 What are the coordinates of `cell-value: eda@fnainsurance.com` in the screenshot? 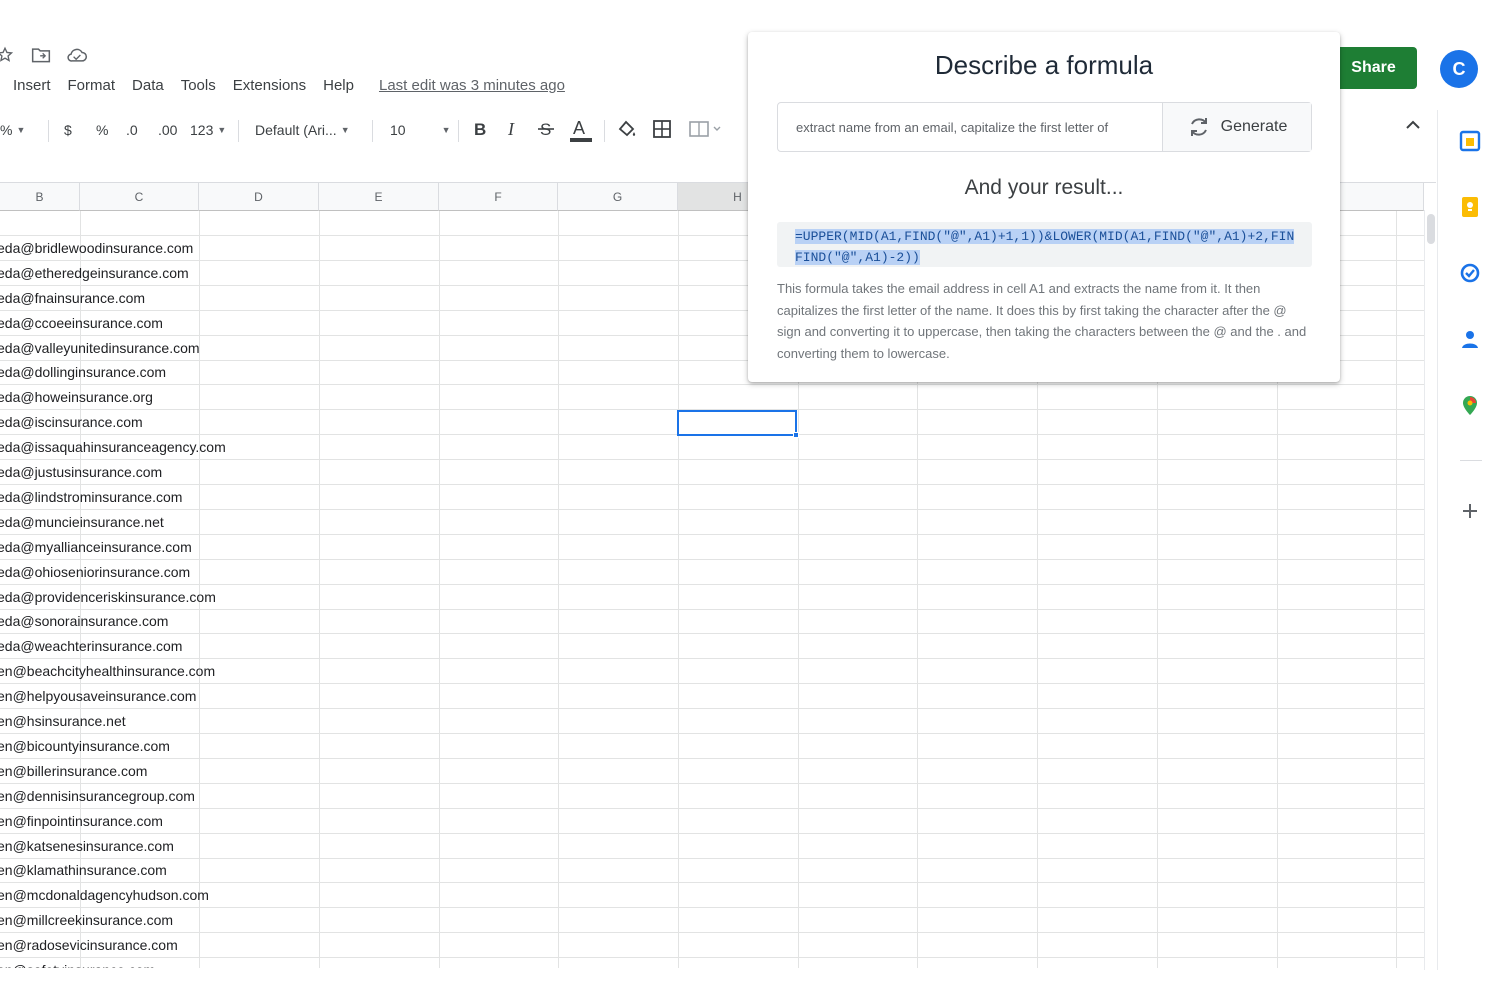 It's located at (72, 298).